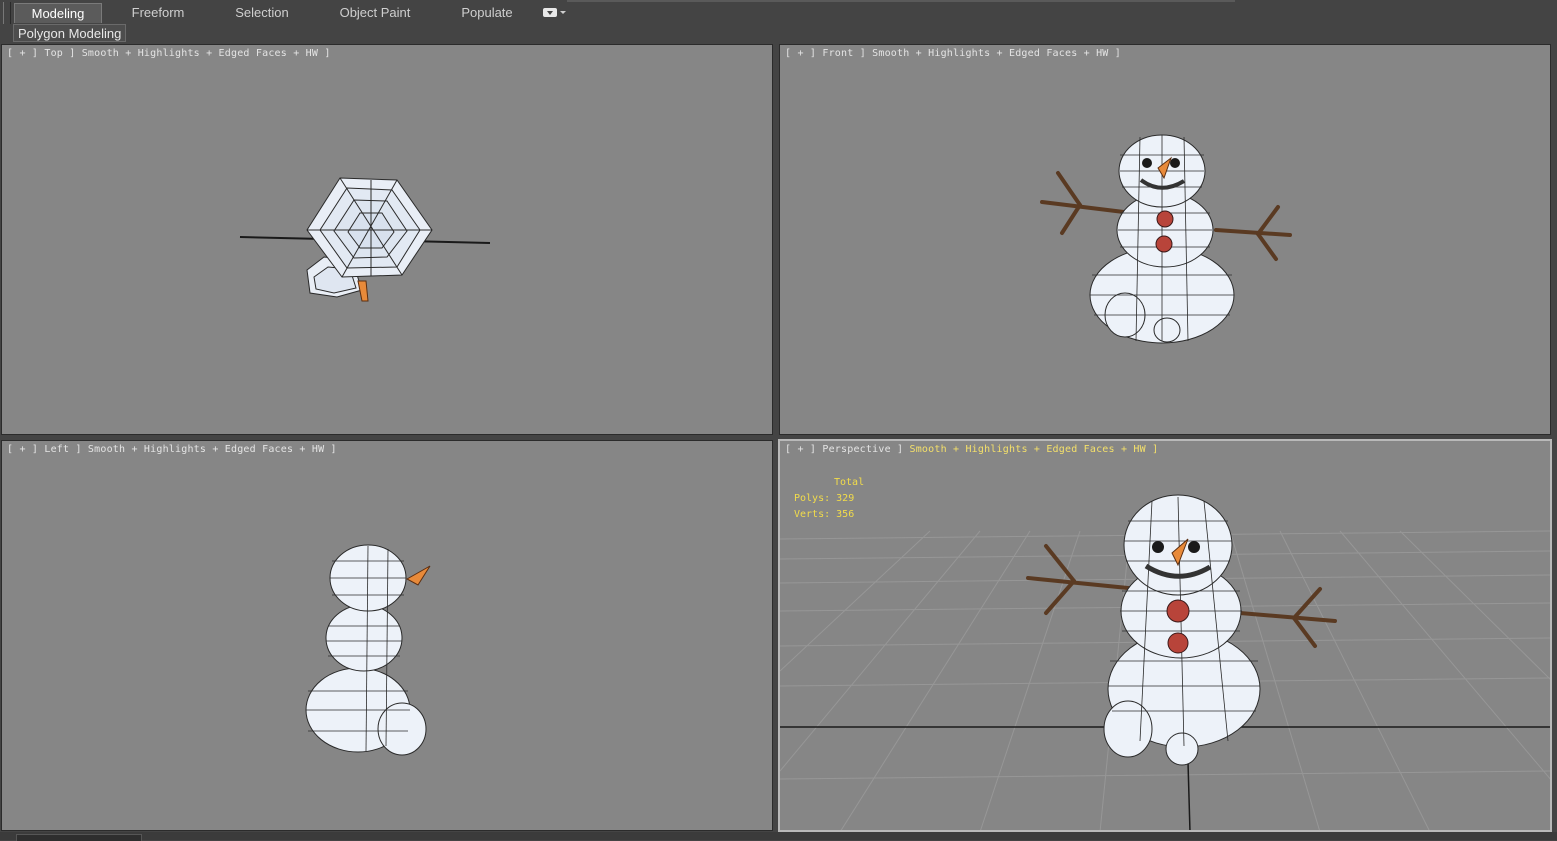  Describe the element at coordinates (70, 33) in the screenshot. I see `panel-polygon-modeling: Polygon Modeling` at that location.